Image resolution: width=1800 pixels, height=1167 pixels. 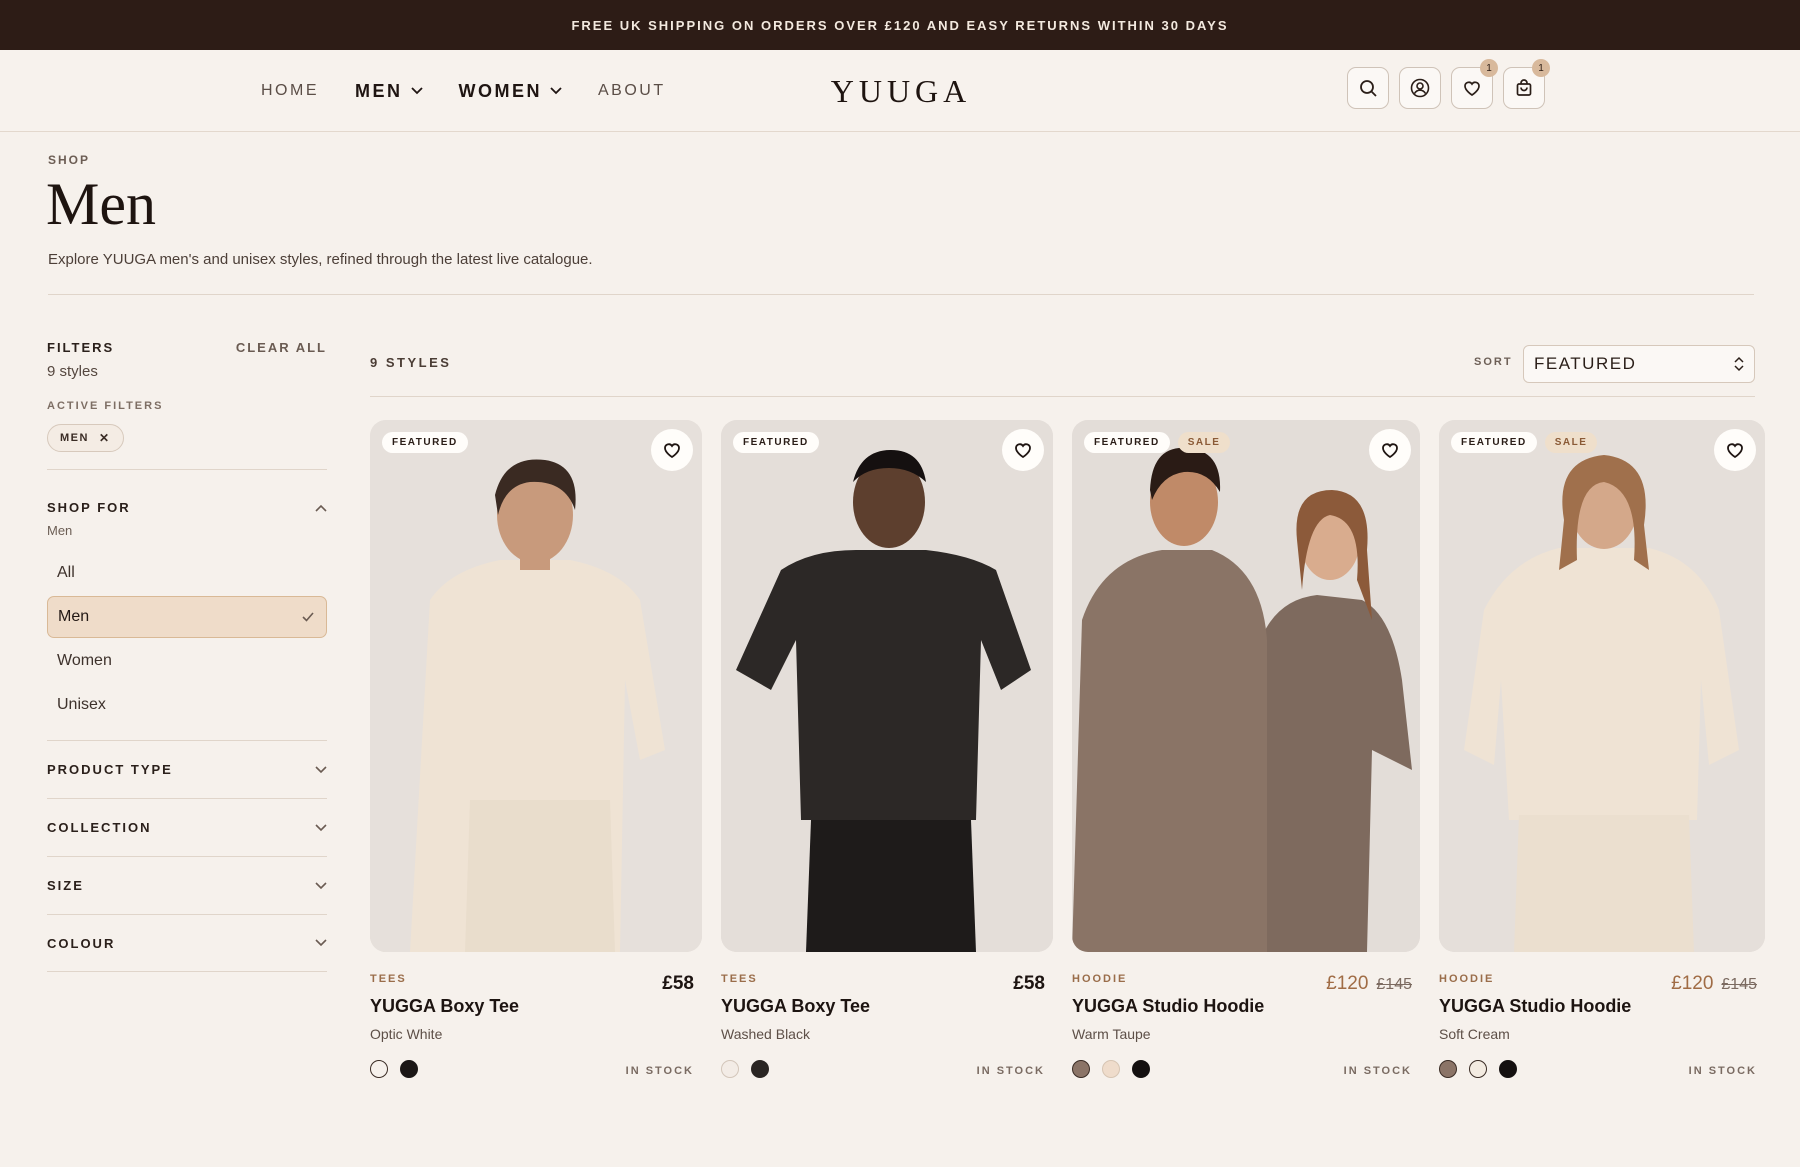 What do you see at coordinates (69, 160) in the screenshot?
I see `breadcrumb: SHOP` at bounding box center [69, 160].